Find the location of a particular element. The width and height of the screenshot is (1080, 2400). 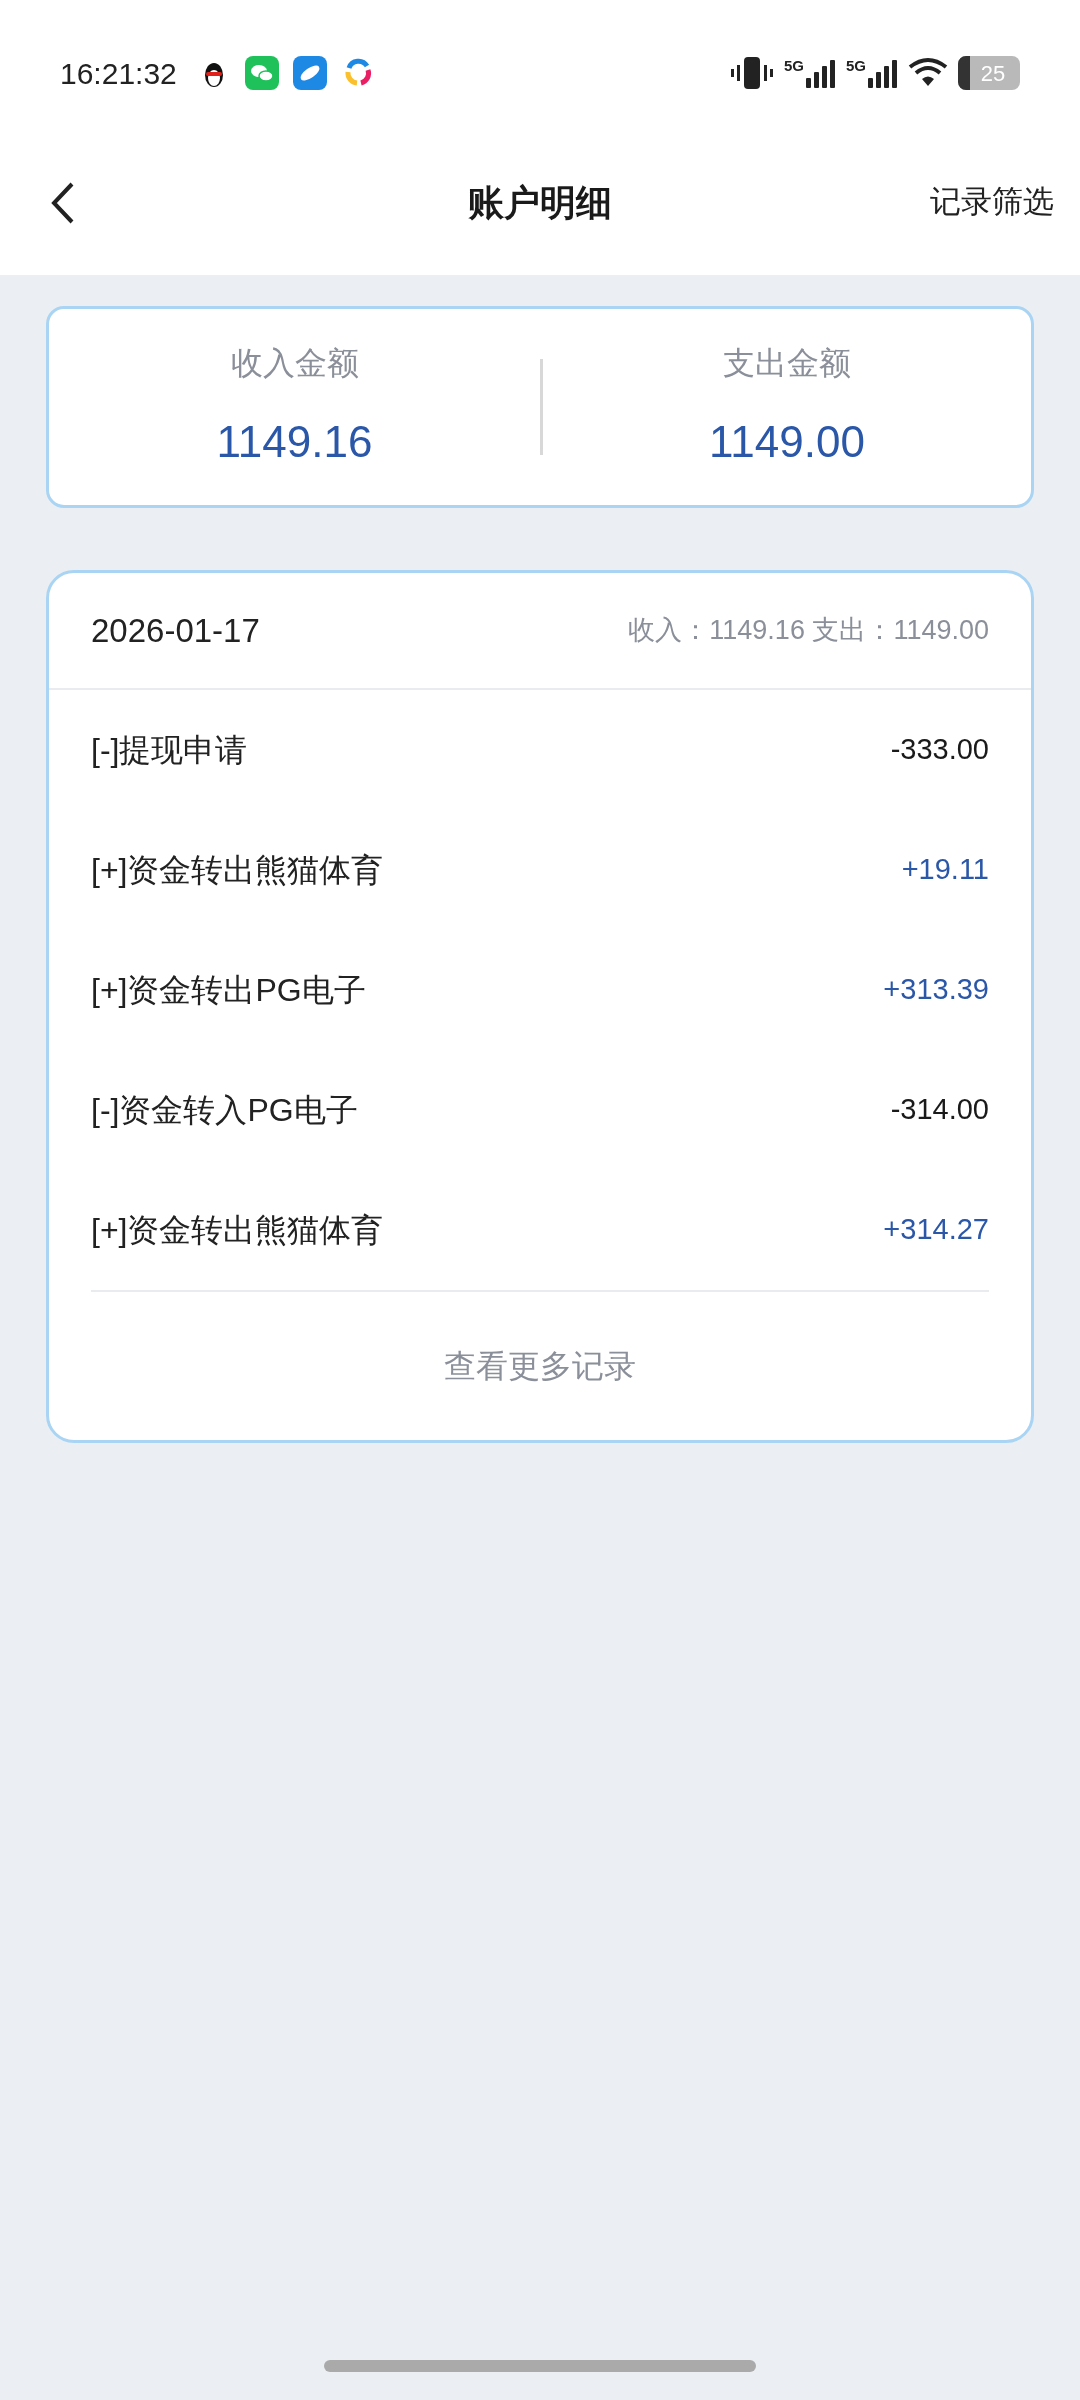

record-date: 2026-01-17 is located at coordinates (175, 630).